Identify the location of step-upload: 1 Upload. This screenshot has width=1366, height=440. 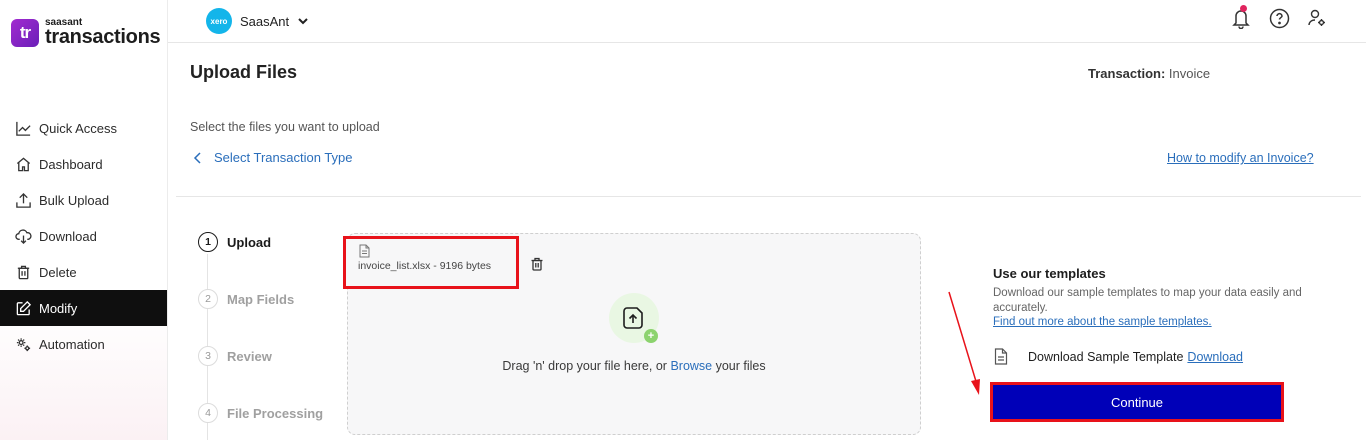
(234, 242).